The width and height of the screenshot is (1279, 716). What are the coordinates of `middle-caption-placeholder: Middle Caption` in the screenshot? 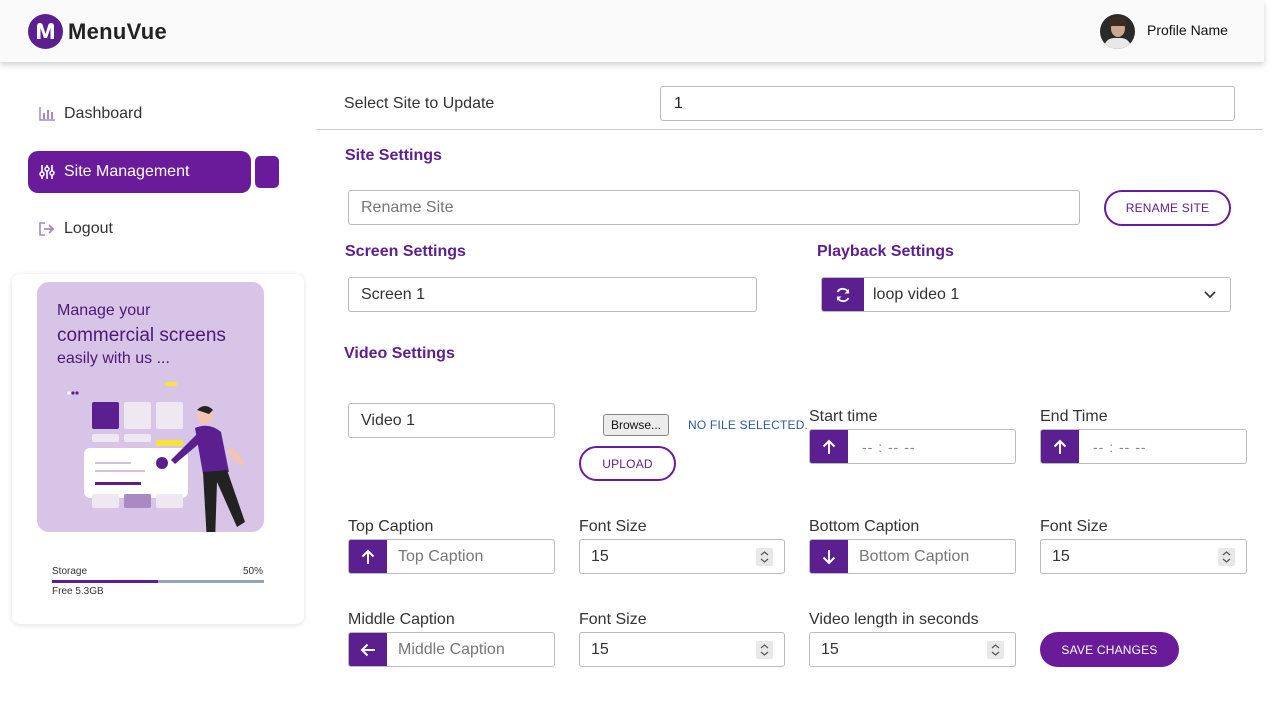 It's located at (451, 649).